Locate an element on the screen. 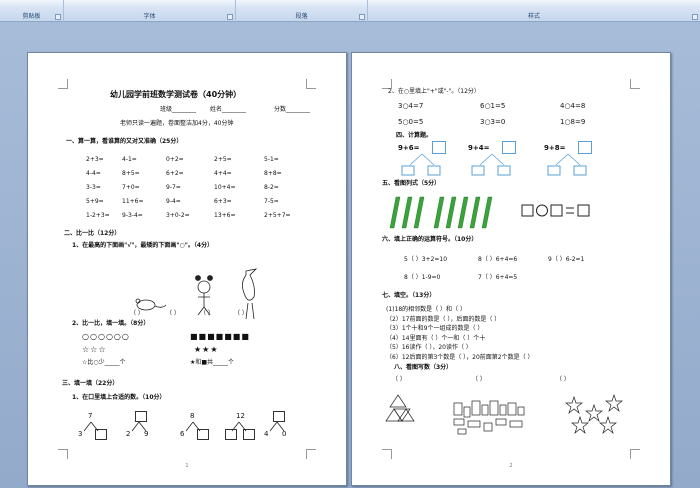 The image size is (700, 488). fill-item: 8（ ）1-9=0 is located at coordinates (422, 278).